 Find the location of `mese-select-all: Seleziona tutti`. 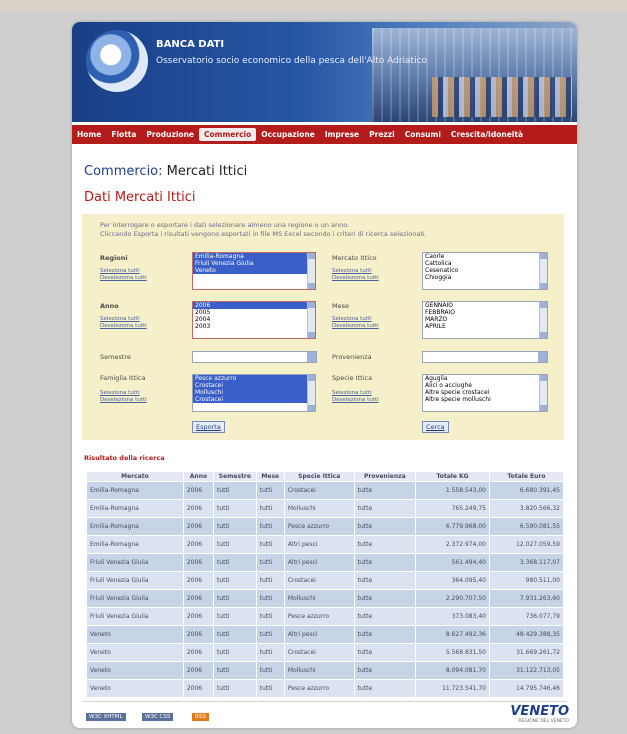

mese-select-all: Seleziona tutti is located at coordinates (355, 319).